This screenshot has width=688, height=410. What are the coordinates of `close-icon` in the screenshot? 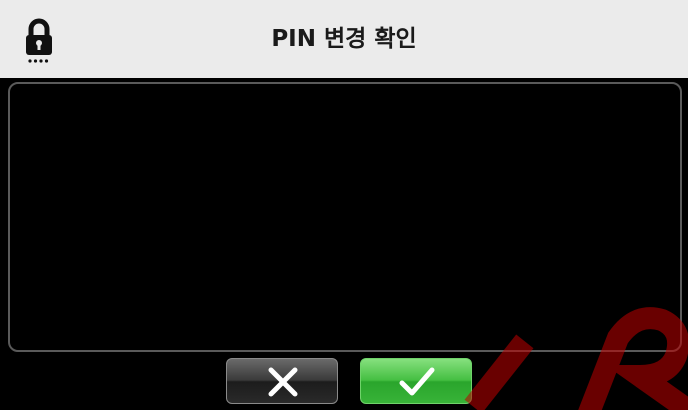 It's located at (283, 382).